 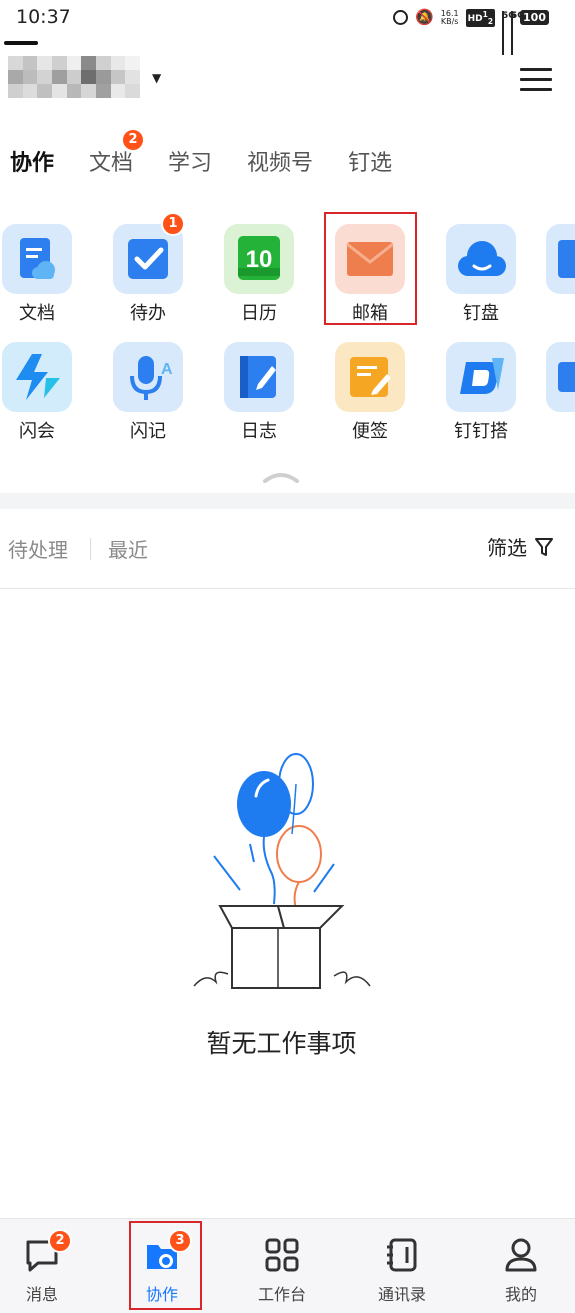 I want to click on speed-unit: KB/s, so click(x=449, y=21).